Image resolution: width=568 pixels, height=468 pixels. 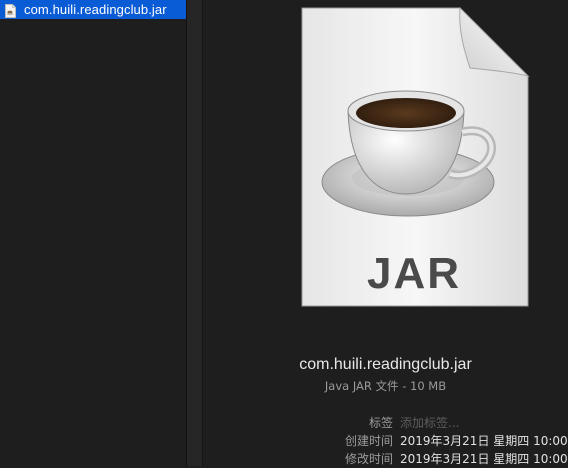 I want to click on jar-file-icon, so click(x=10, y=10).